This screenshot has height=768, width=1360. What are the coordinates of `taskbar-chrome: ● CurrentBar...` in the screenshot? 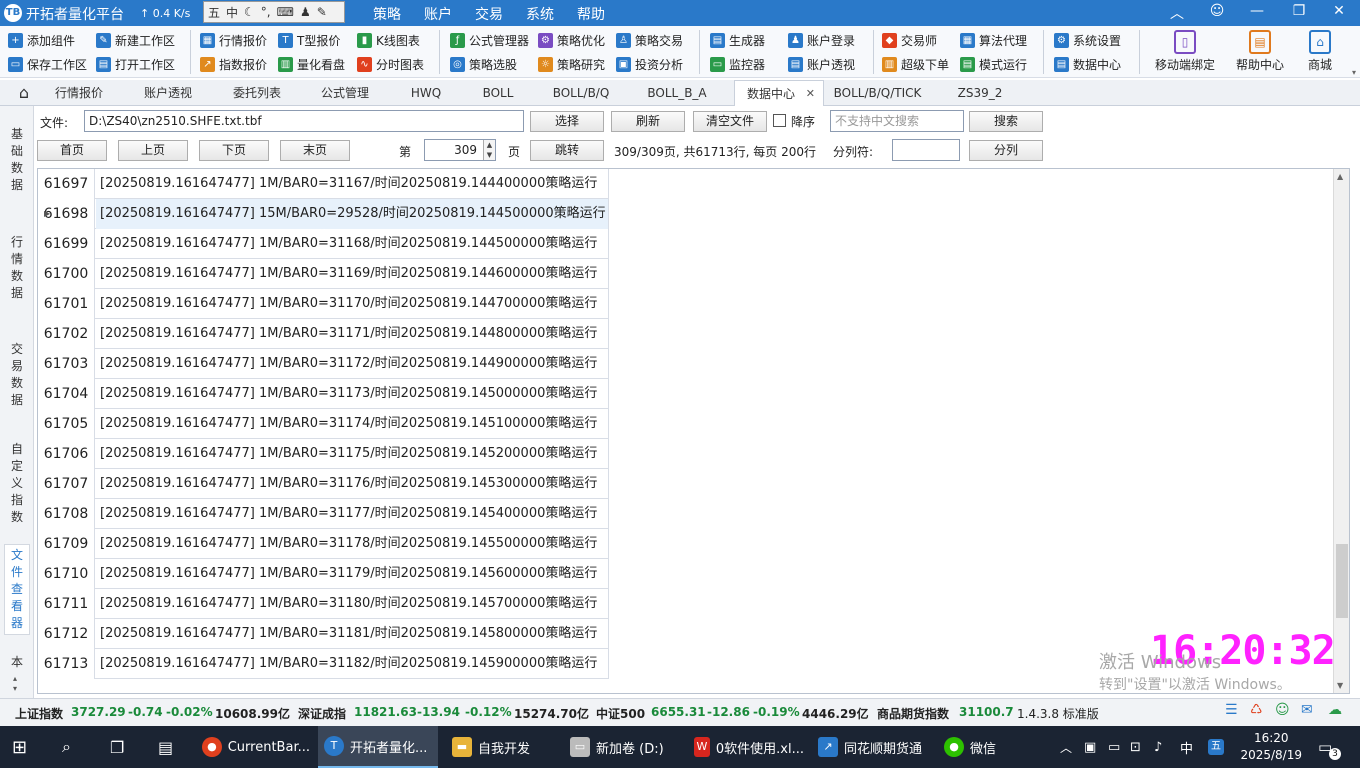 It's located at (253, 747).